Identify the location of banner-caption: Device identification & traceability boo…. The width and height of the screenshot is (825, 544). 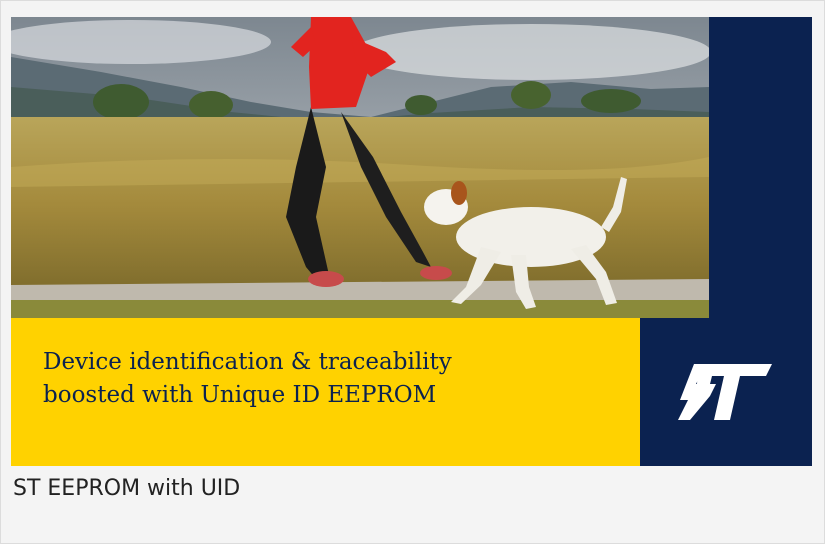
(247, 378).